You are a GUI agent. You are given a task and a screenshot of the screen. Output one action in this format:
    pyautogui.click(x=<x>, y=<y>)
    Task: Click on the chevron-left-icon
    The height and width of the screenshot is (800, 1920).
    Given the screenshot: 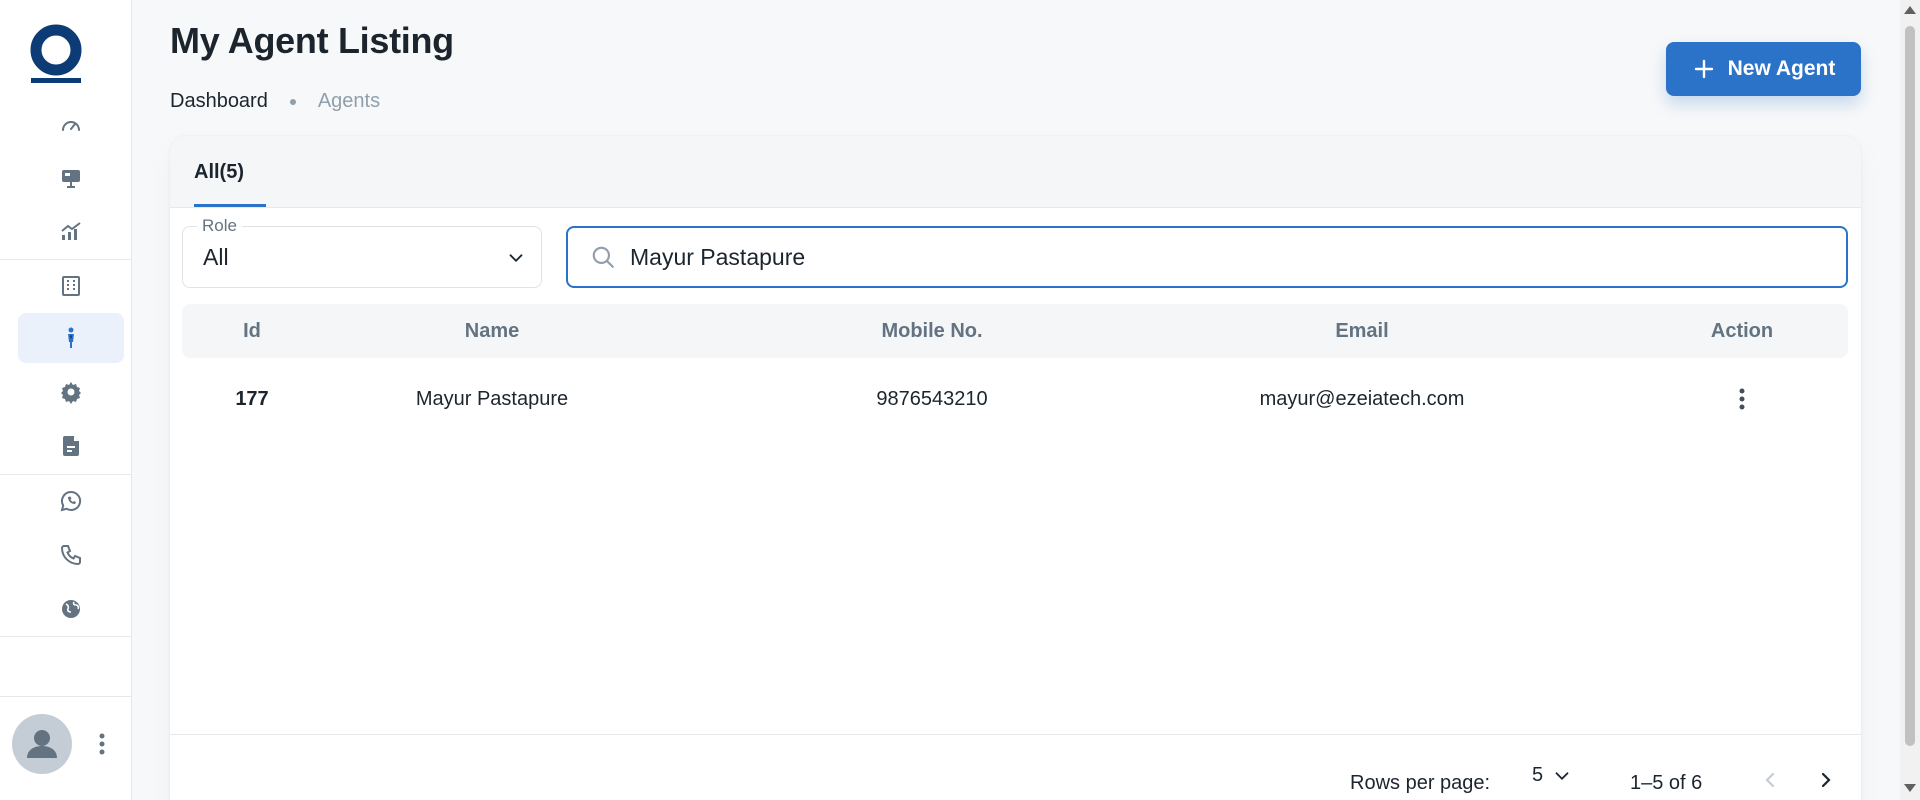 What is the action you would take?
    pyautogui.click(x=1770, y=780)
    